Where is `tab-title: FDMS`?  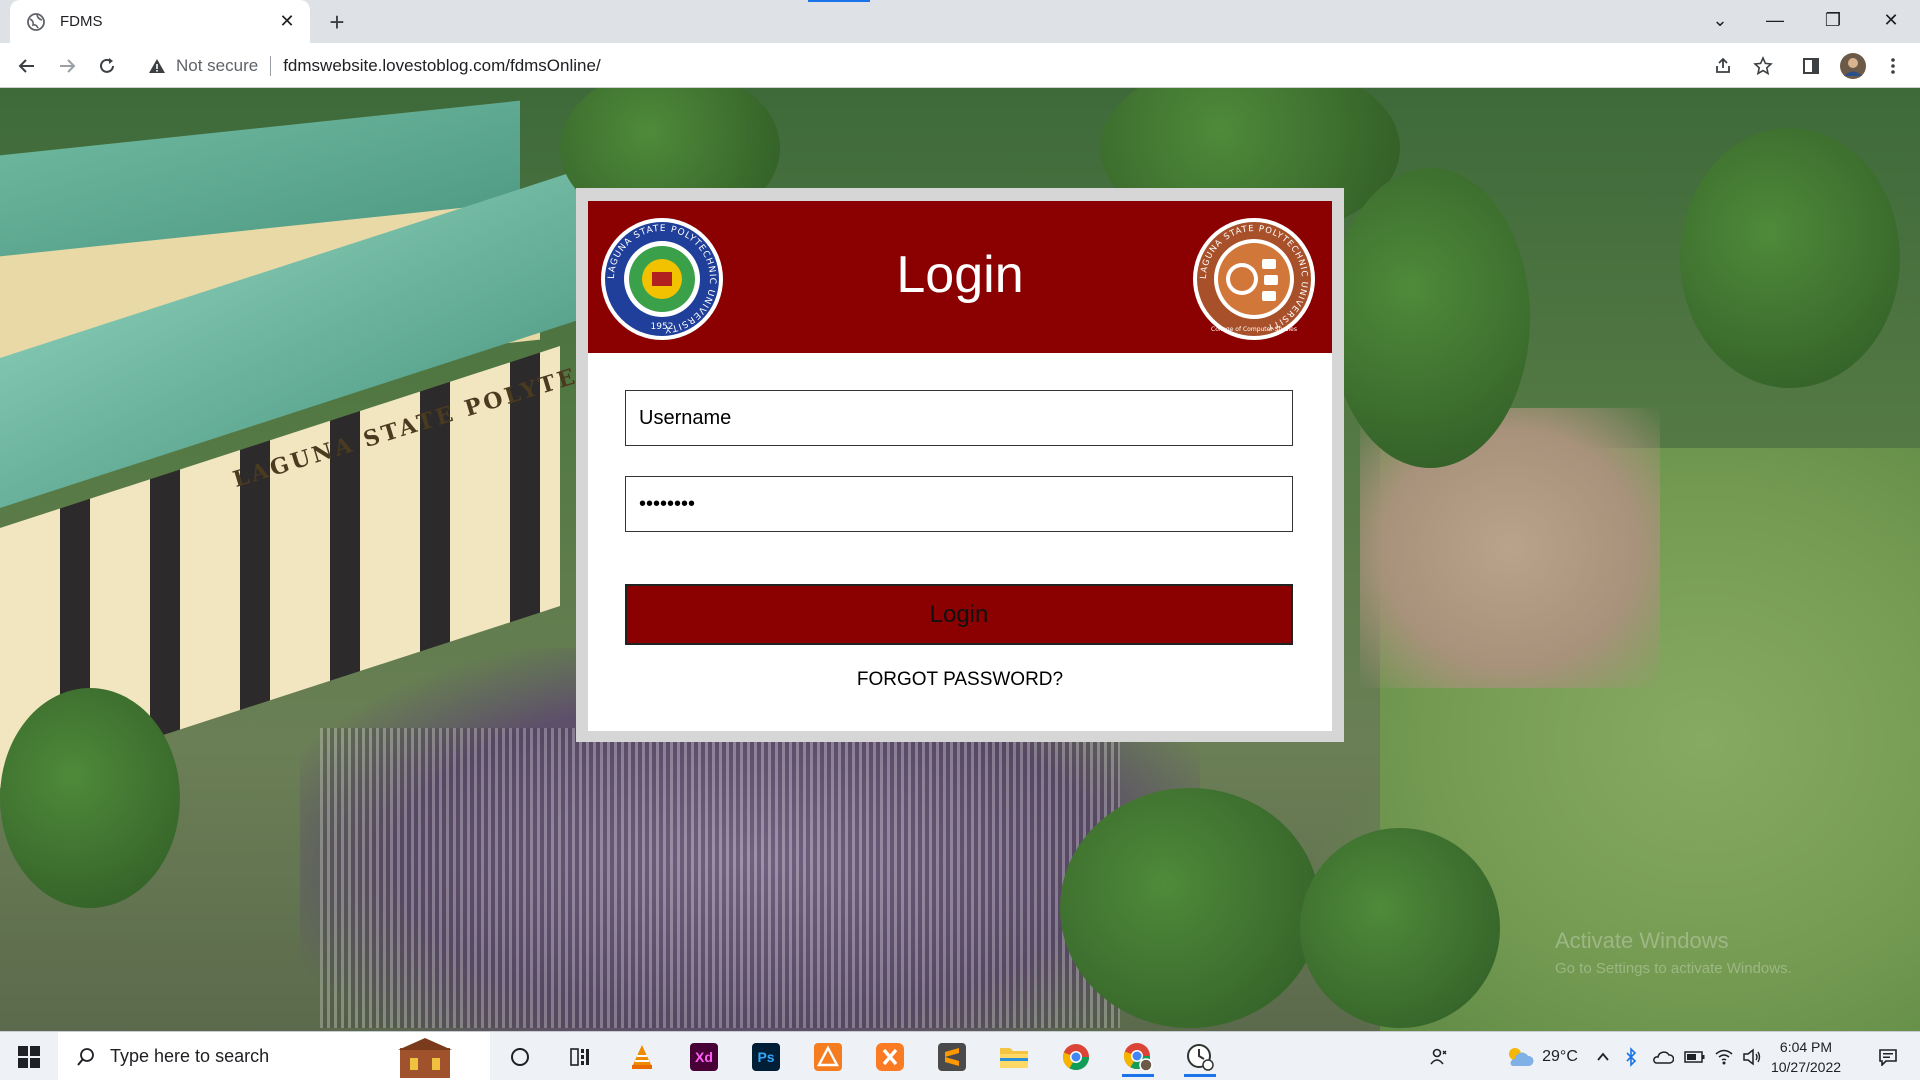 tab-title: FDMS is located at coordinates (81, 21).